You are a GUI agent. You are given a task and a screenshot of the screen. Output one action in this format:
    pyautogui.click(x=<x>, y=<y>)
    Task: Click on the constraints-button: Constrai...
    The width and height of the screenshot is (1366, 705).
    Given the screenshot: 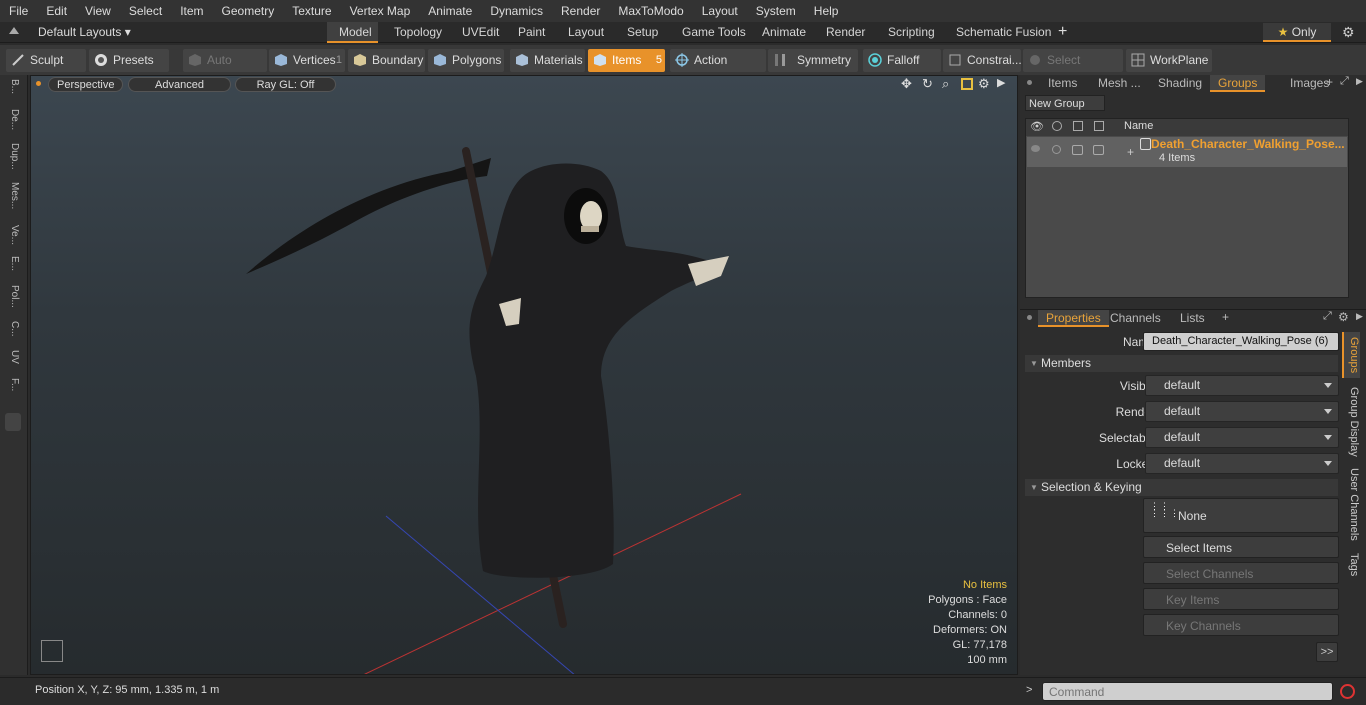 What is the action you would take?
    pyautogui.click(x=982, y=60)
    